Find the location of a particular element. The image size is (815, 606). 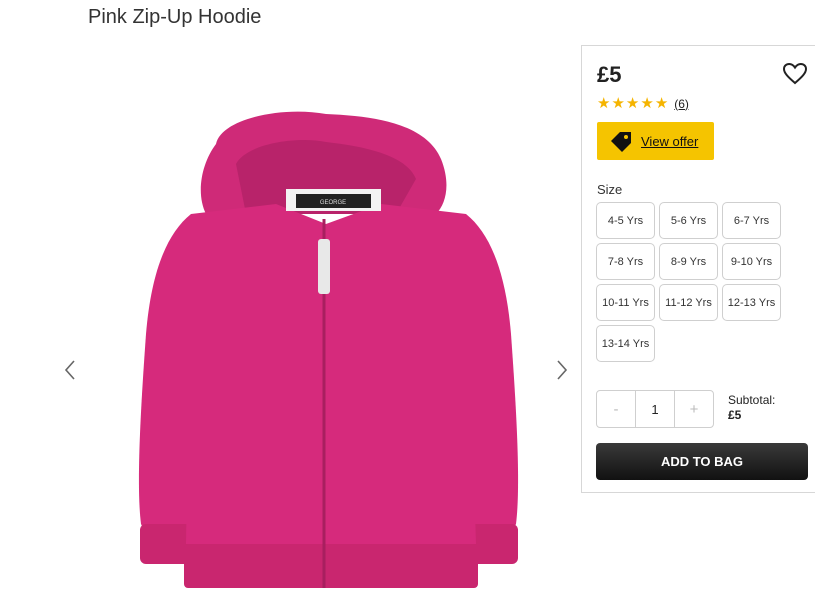

heart-icon is located at coordinates (795, 74).